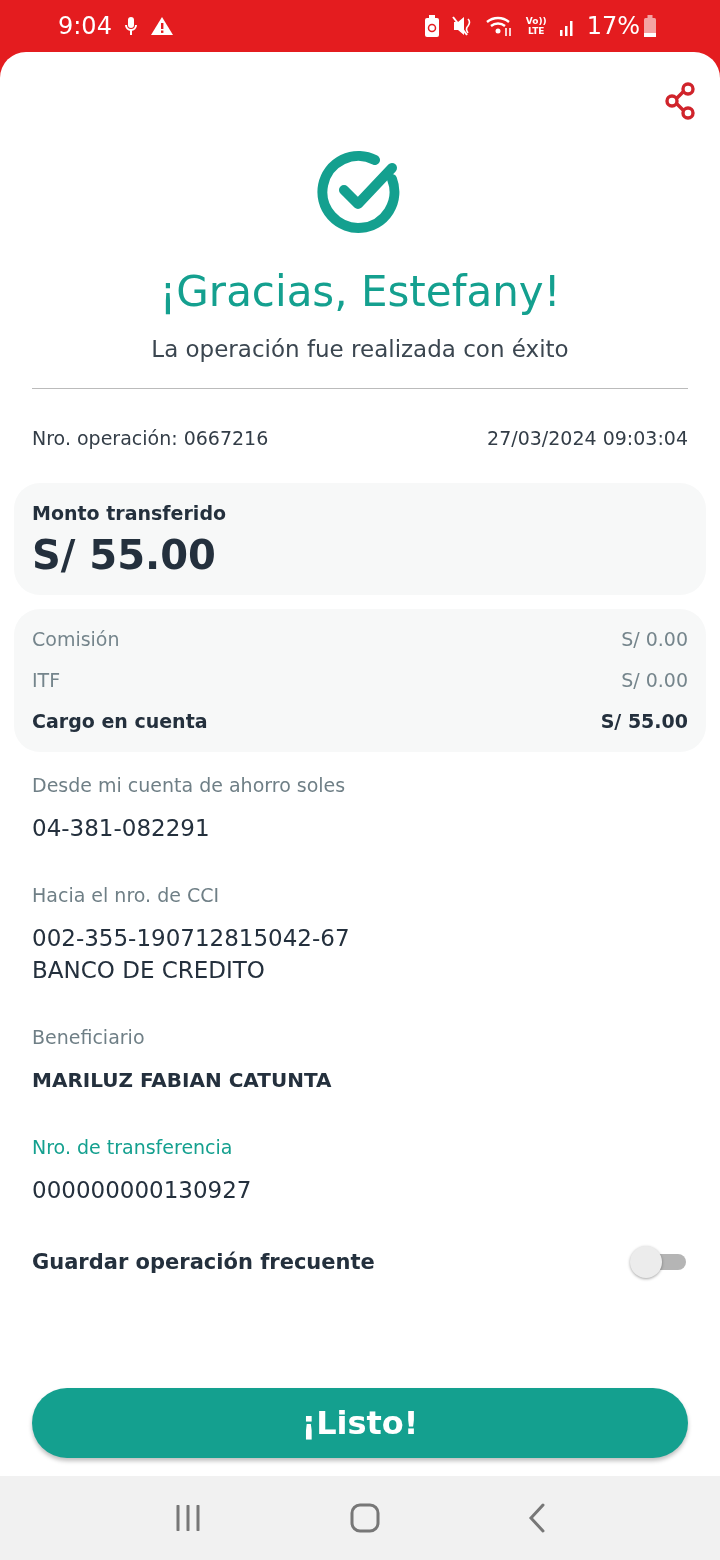 The width and height of the screenshot is (720, 1560). I want to click on wifi-icon, so click(499, 26).